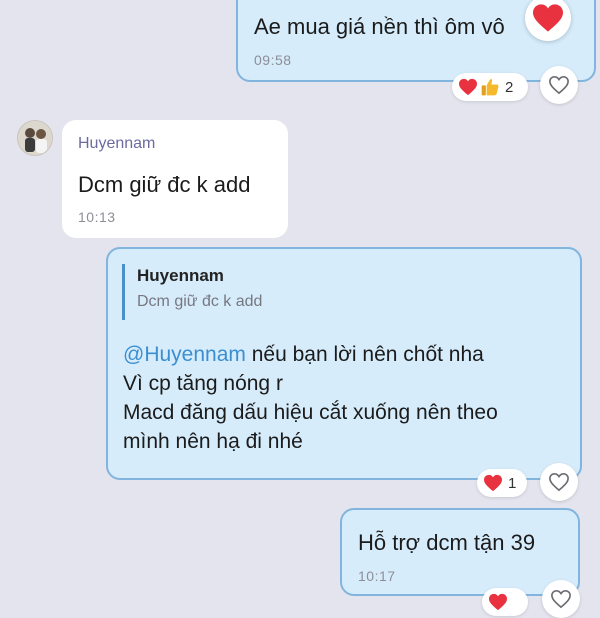  I want to click on sender-name: Huyennam, so click(117, 143).